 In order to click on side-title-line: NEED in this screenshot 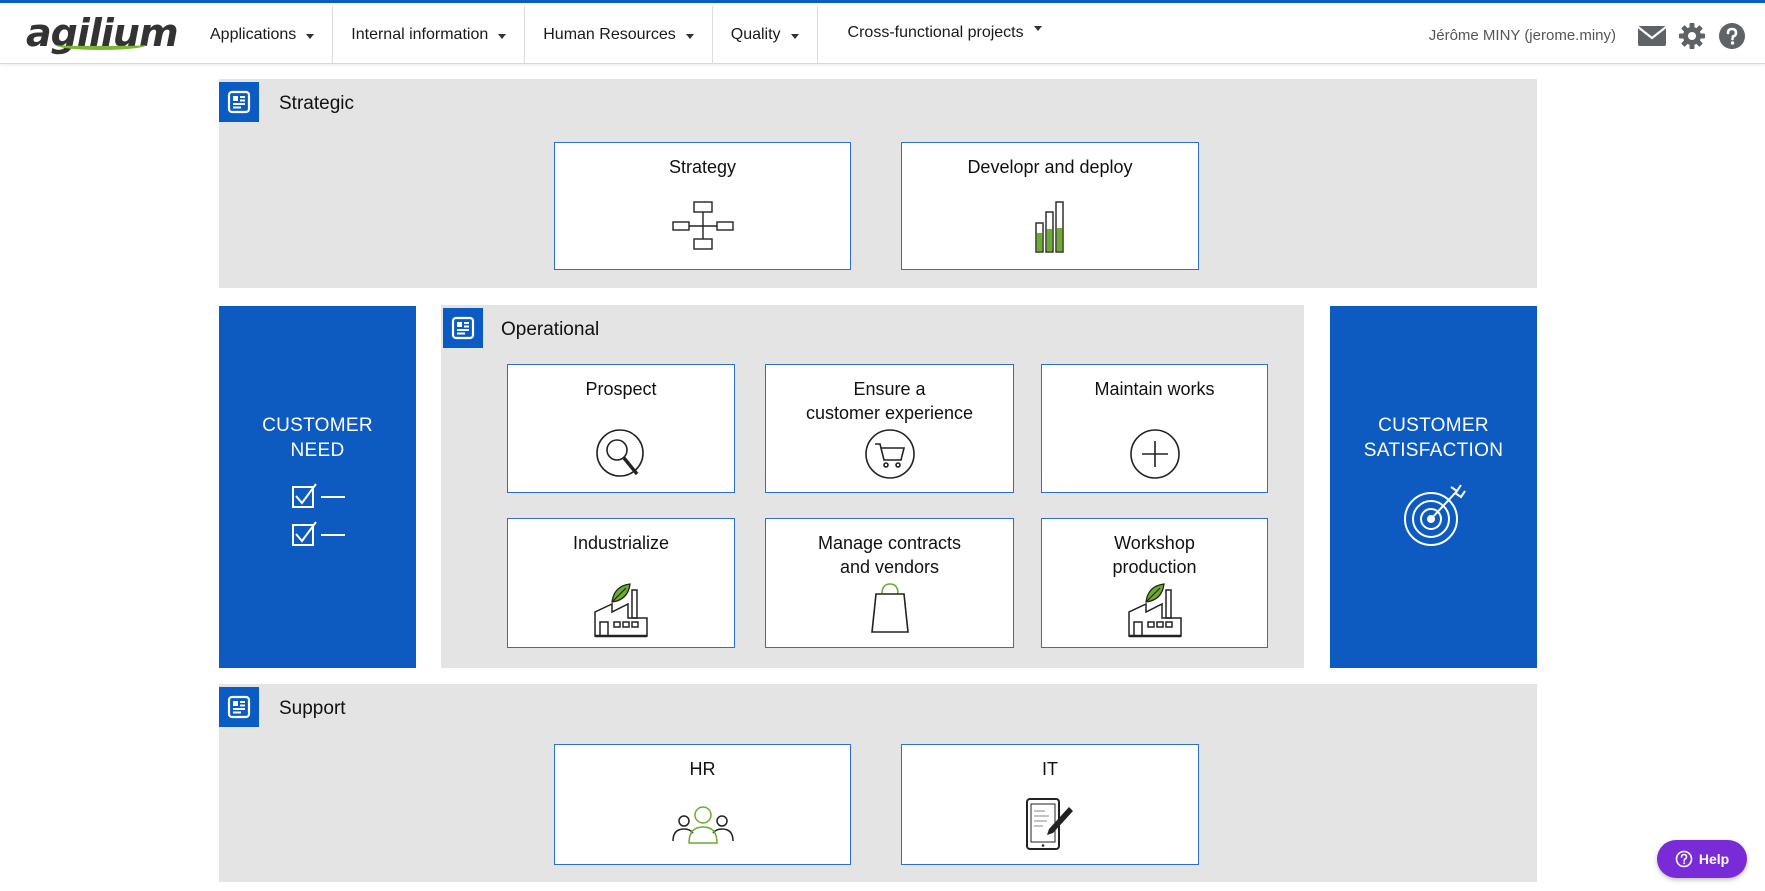, I will do `click(317, 450)`.